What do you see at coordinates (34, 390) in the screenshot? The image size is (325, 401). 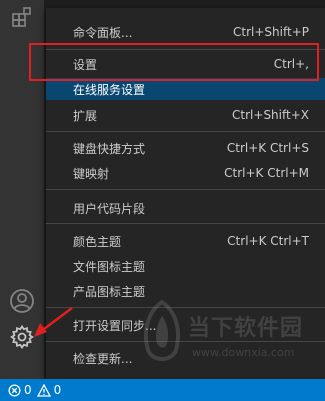 I see `problems-indicator: 0 0` at bounding box center [34, 390].